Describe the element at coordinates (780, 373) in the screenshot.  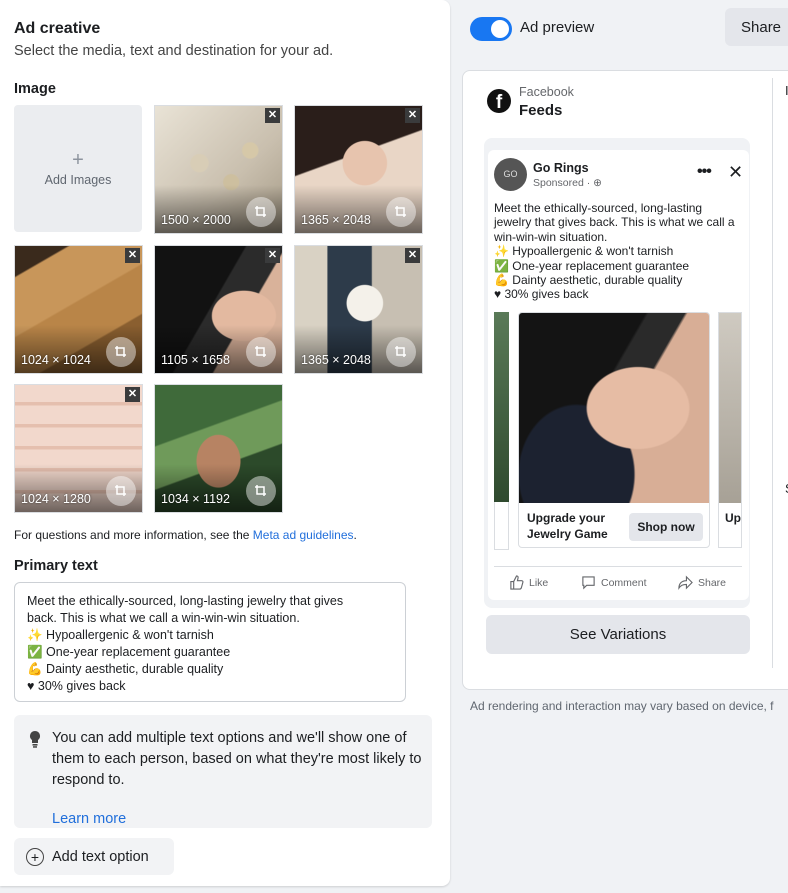
I see `next-placement-preview` at that location.